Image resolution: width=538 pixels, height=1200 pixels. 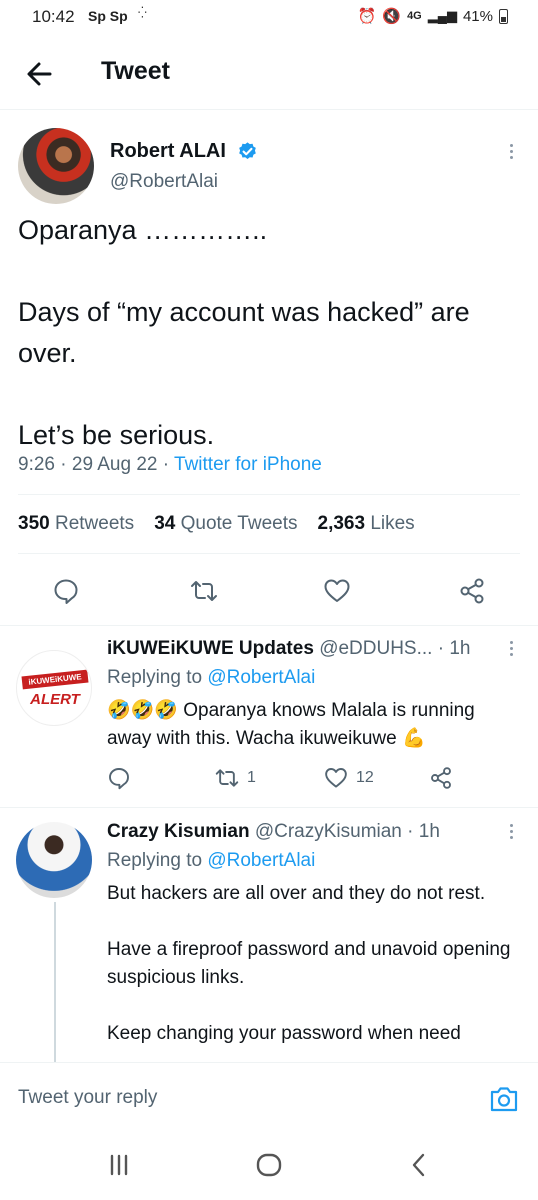 What do you see at coordinates (165, 523) in the screenshot?
I see `quotes-count: 34` at bounding box center [165, 523].